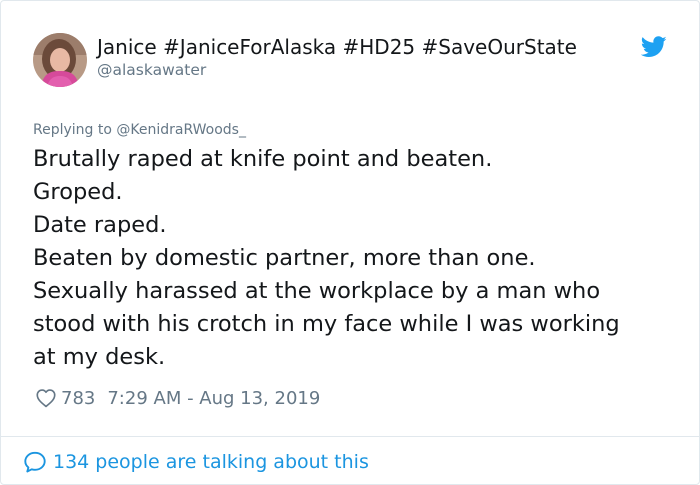  What do you see at coordinates (35, 462) in the screenshot?
I see `speech-bubble-icon` at bounding box center [35, 462].